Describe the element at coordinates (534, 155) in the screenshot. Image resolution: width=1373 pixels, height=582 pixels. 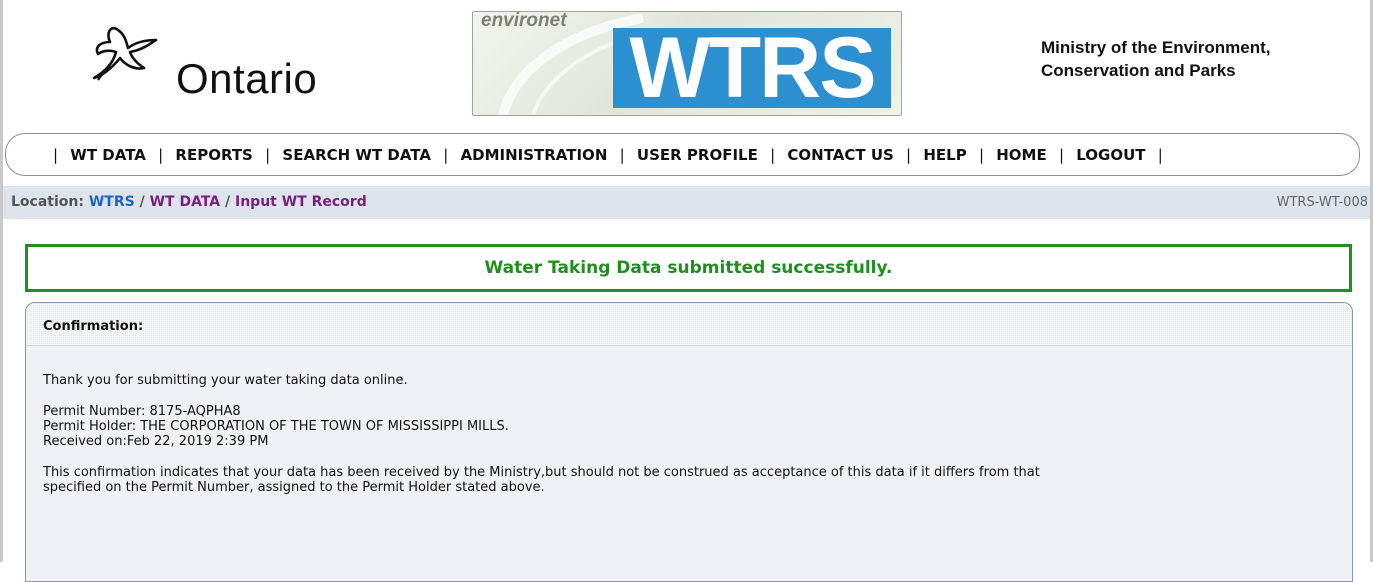
I see `nav-administration: ADMINISTRATION` at that location.